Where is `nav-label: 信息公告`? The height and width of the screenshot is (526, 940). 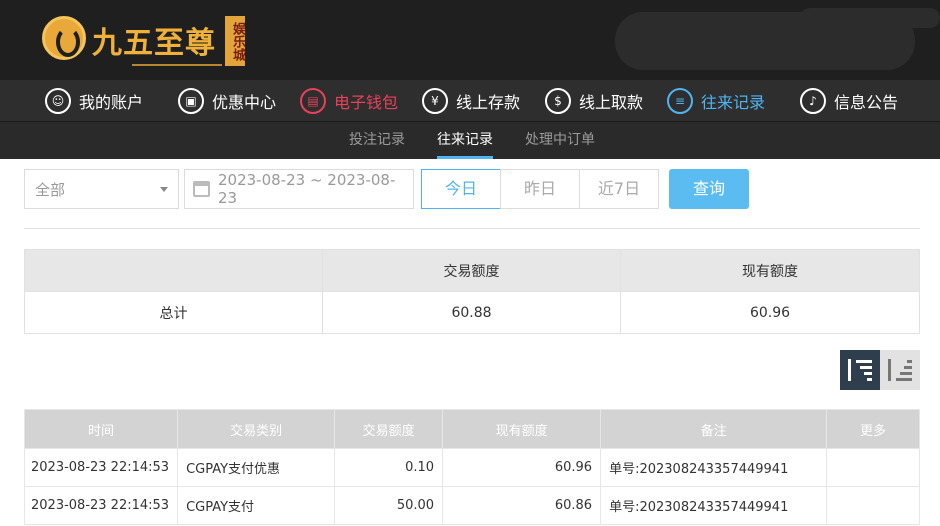 nav-label: 信息公告 is located at coordinates (866, 102).